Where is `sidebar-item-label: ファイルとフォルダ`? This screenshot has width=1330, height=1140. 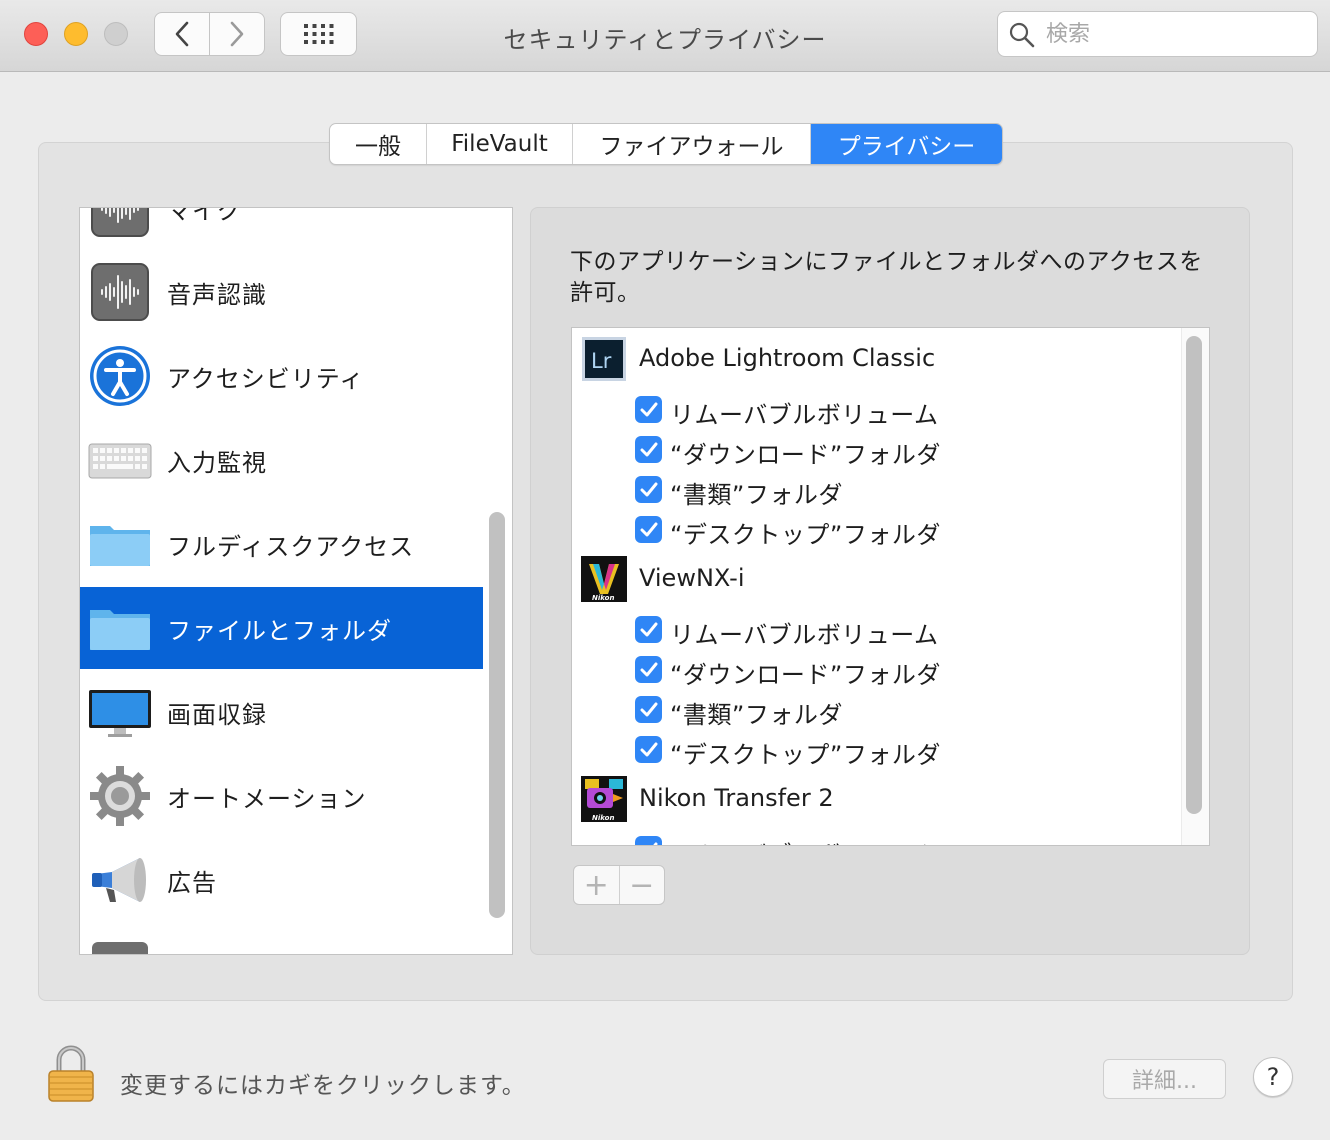 sidebar-item-label: ファイルとフォルダ is located at coordinates (279, 630).